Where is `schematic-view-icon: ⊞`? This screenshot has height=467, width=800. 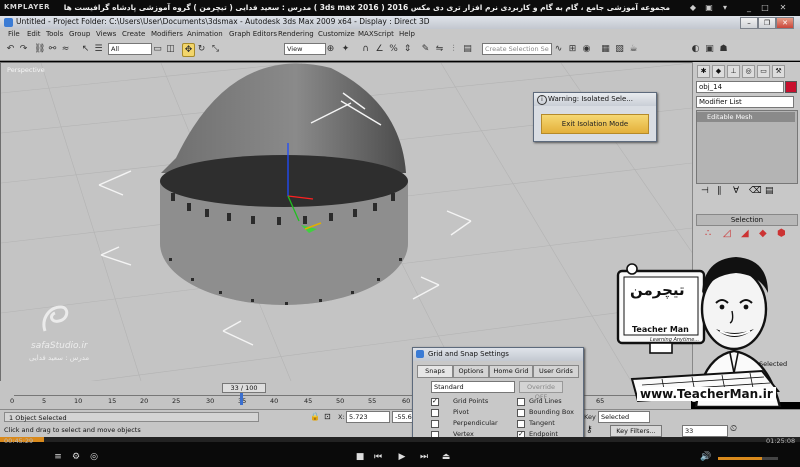 schematic-view-icon: ⊞ is located at coordinates (572, 49).